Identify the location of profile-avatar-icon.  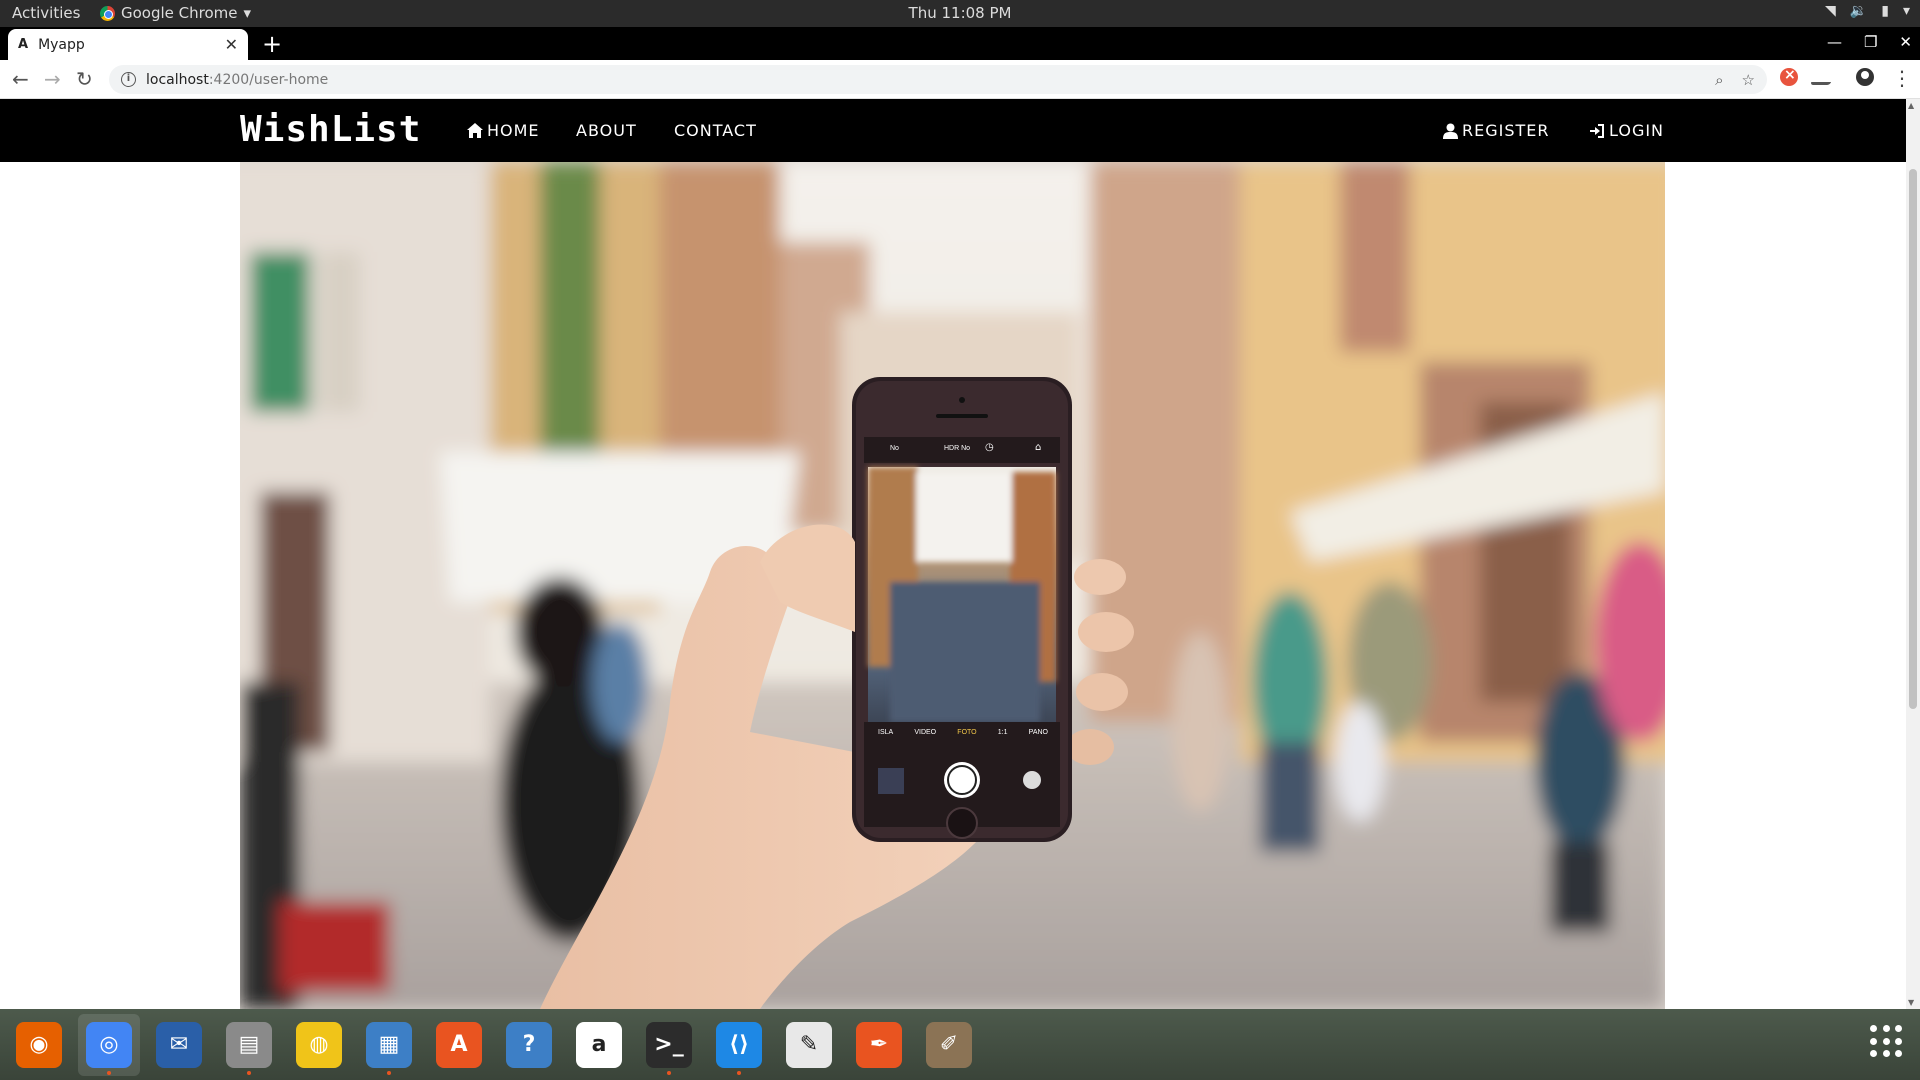
(1865, 77).